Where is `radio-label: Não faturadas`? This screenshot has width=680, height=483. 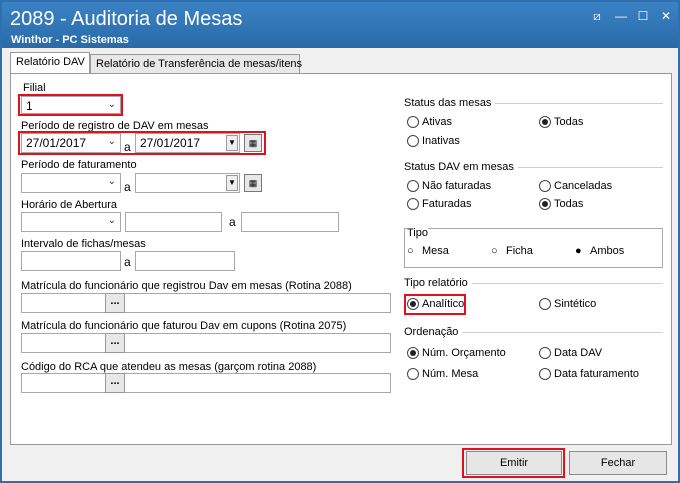 radio-label: Não faturadas is located at coordinates (457, 186).